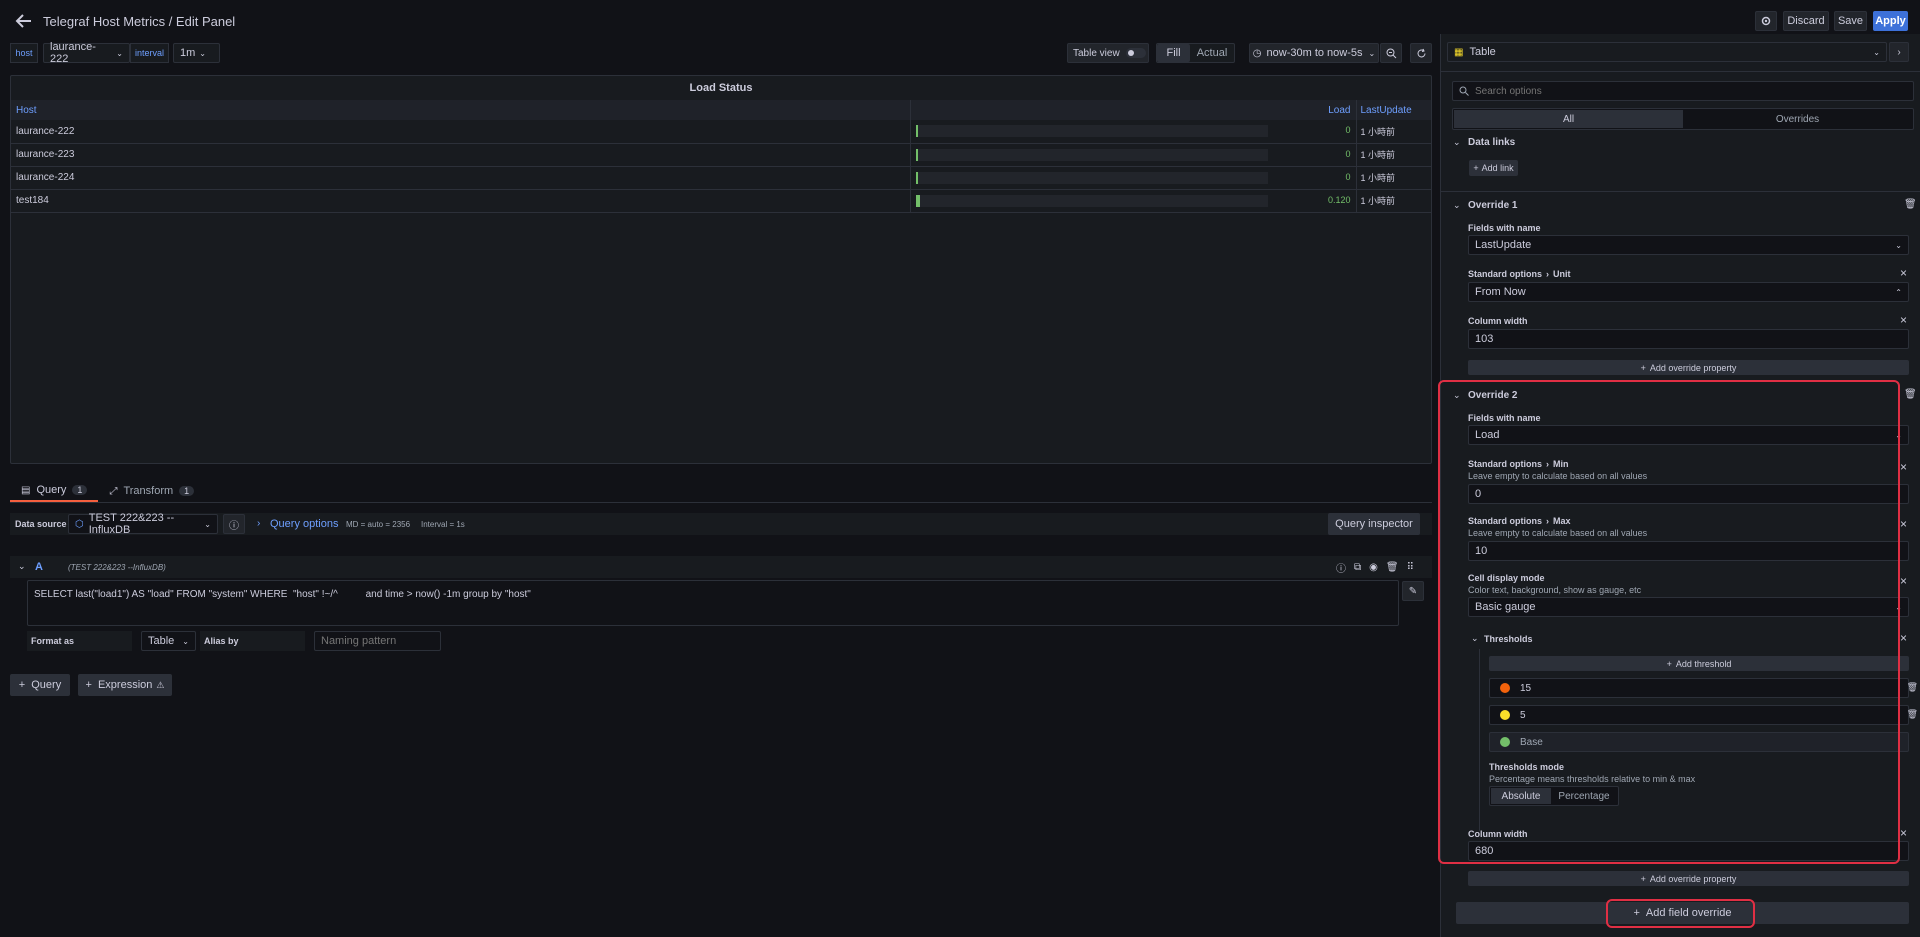  I want to click on search-options-input, so click(1675, 91).